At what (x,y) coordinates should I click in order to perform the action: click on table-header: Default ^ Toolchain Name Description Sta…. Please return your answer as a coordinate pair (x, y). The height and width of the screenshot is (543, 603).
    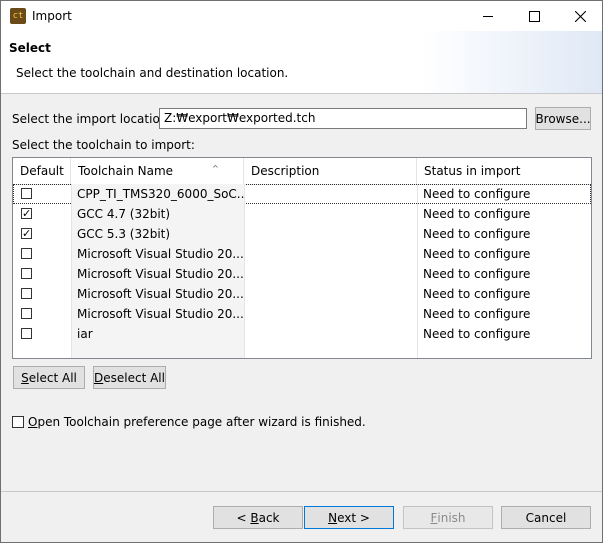
    Looking at the image, I should click on (302, 171).